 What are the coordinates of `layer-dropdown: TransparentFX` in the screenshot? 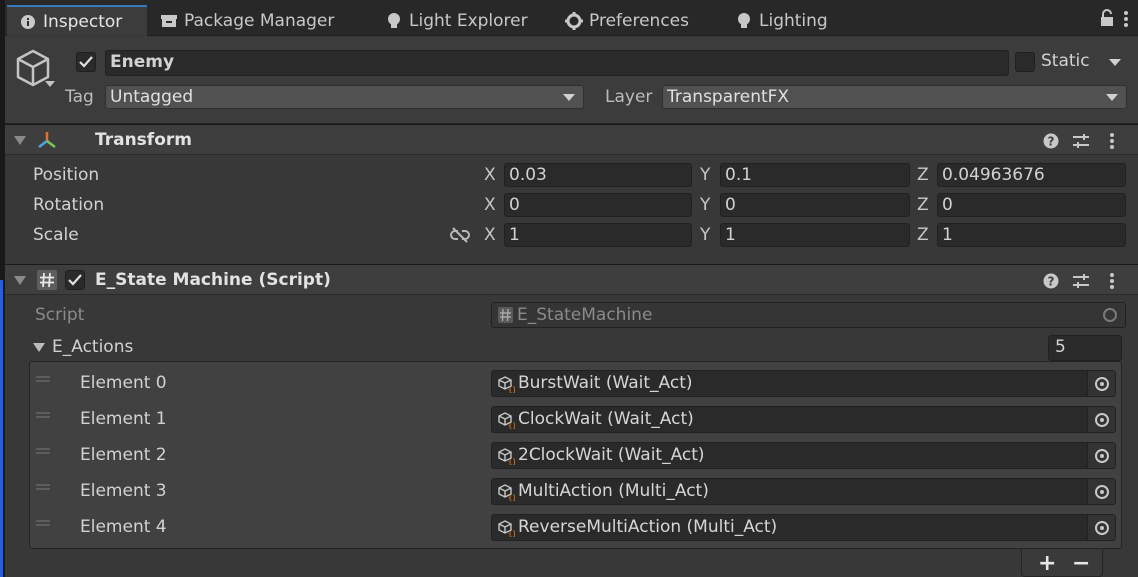 It's located at (894, 97).